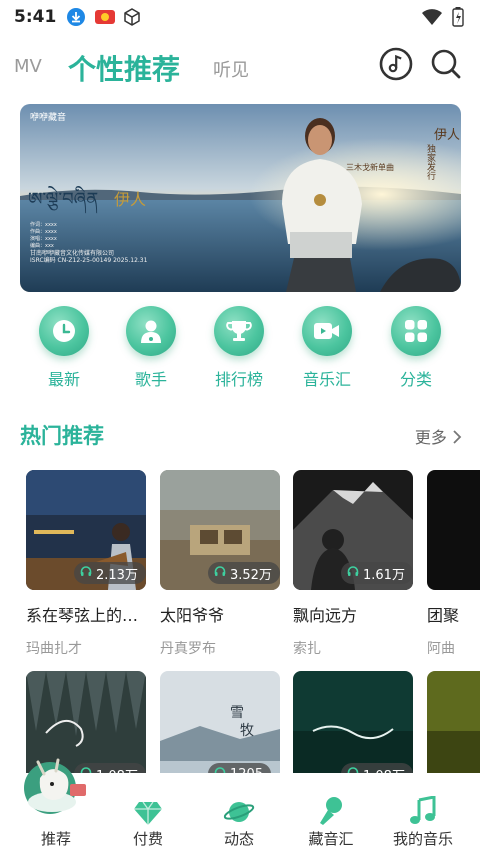  Describe the element at coordinates (238, 839) in the screenshot. I see `nav-label: 动态` at that location.